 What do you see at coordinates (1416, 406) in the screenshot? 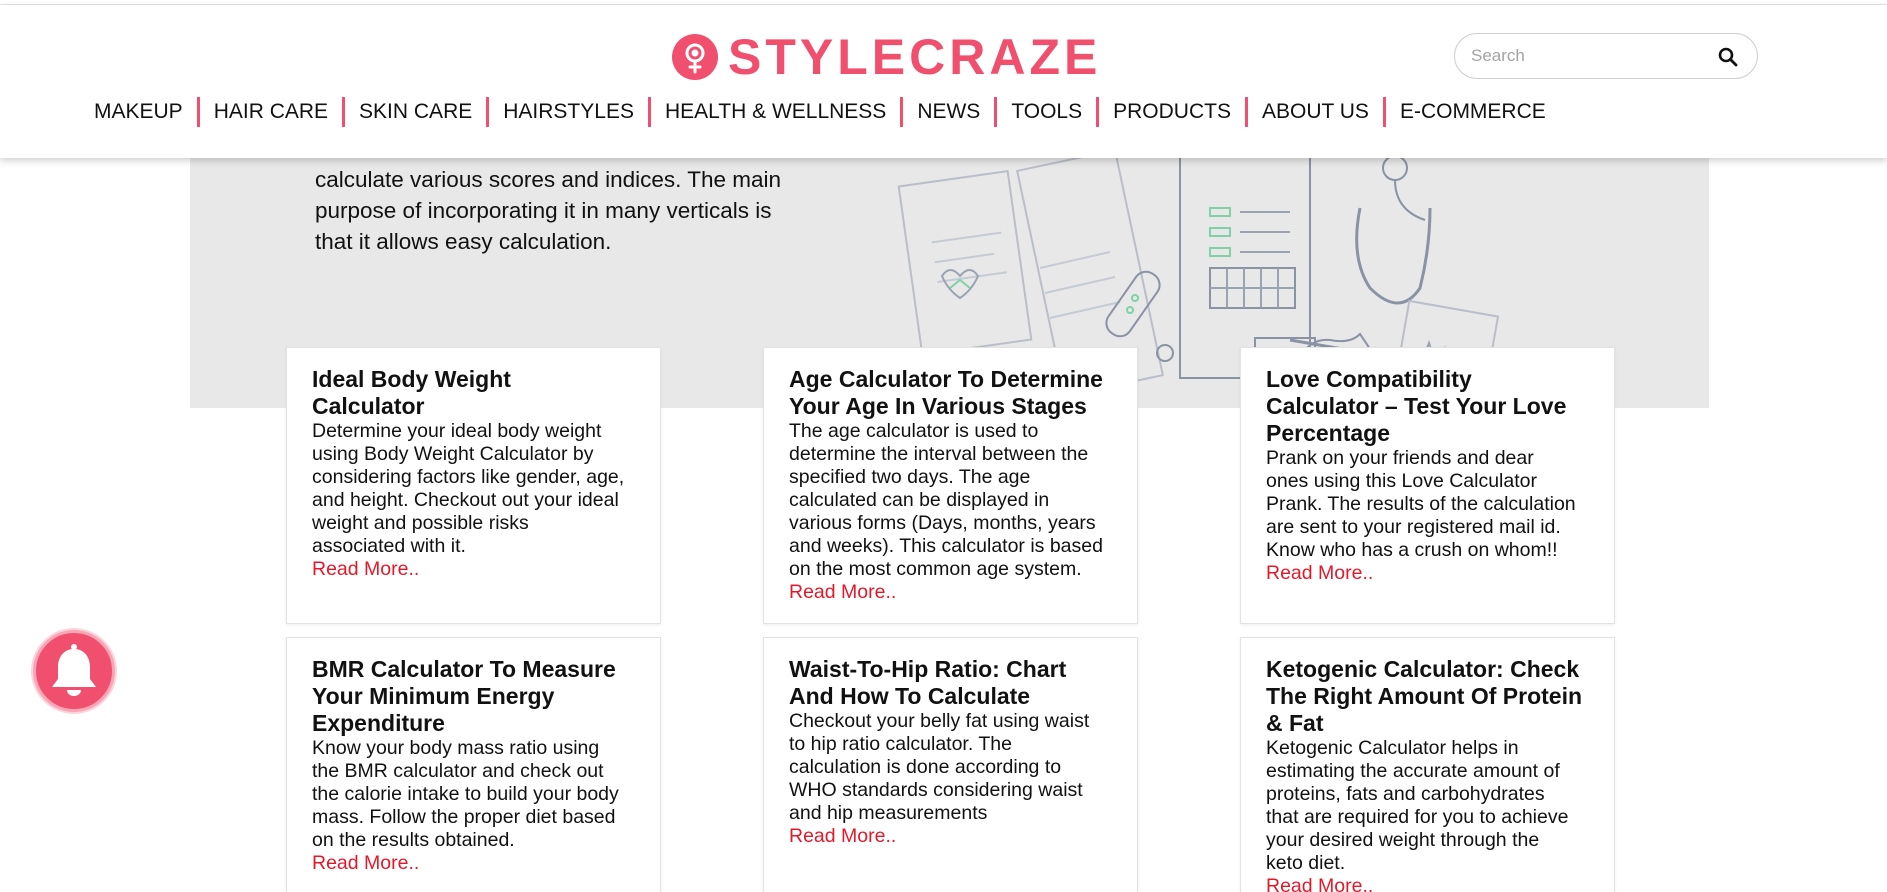
I see `card-title-line: Calculator – Test Your Love` at bounding box center [1416, 406].